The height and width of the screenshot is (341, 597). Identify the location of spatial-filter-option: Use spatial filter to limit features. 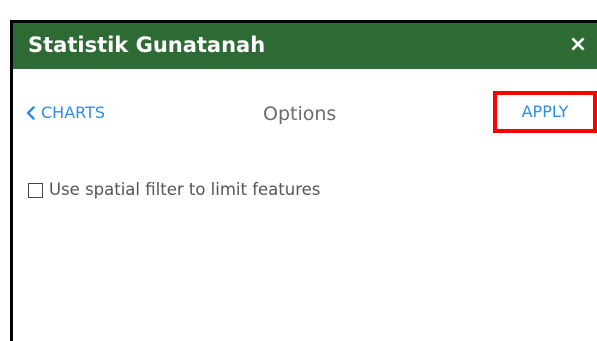
(174, 190).